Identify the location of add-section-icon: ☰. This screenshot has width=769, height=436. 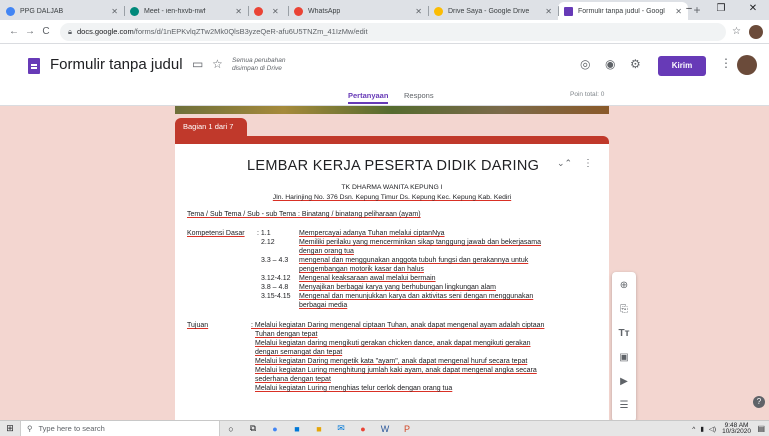
(624, 405).